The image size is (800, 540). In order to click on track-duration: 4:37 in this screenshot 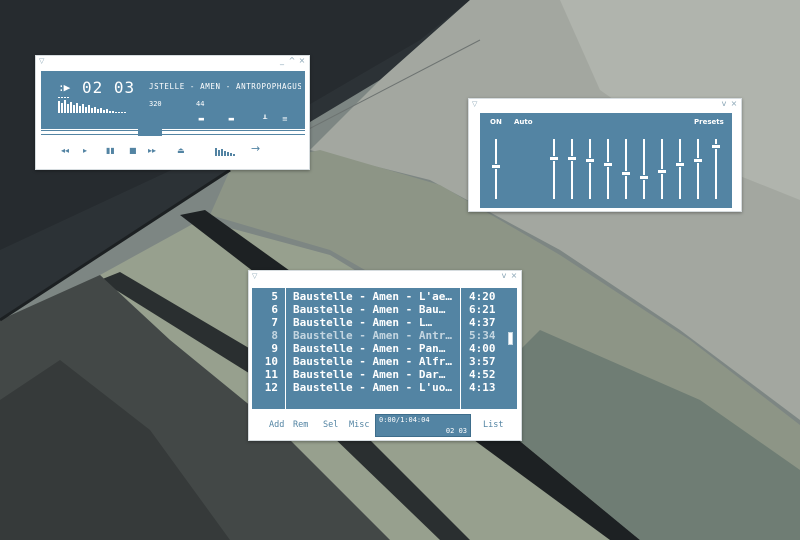, I will do `click(482, 322)`.